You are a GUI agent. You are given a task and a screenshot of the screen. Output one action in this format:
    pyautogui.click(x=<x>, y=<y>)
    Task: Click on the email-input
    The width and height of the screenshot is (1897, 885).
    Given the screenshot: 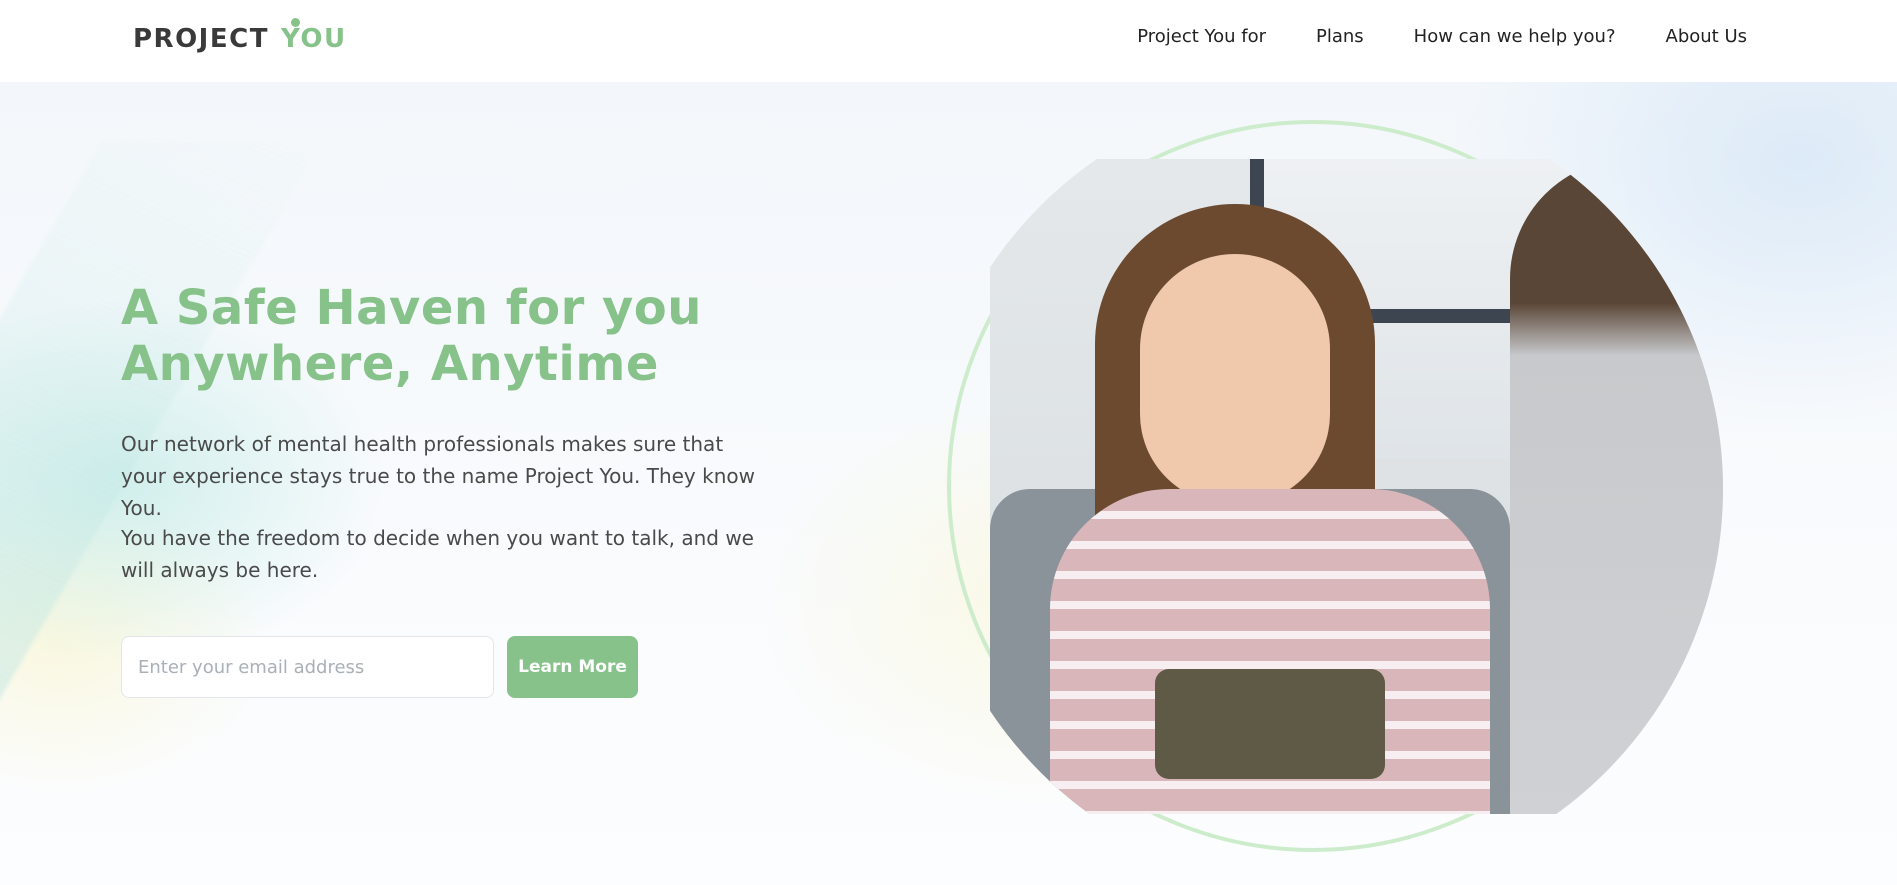 What is the action you would take?
    pyautogui.click(x=307, y=667)
    